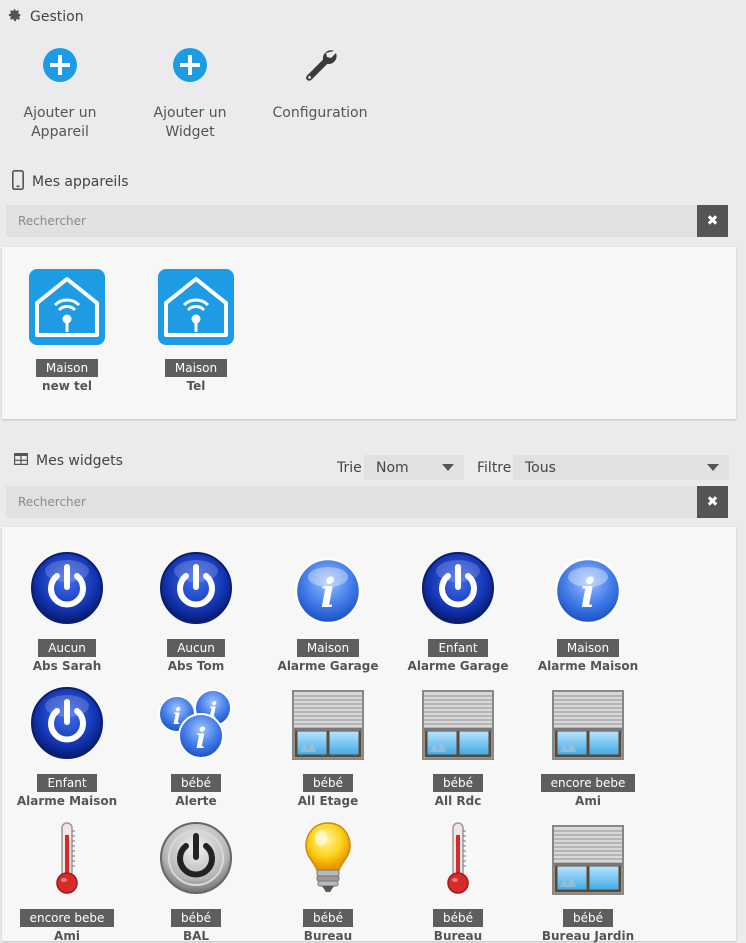 The image size is (746, 943). I want to click on widget-tile: i i i bébé Alerte, so click(196, 745).